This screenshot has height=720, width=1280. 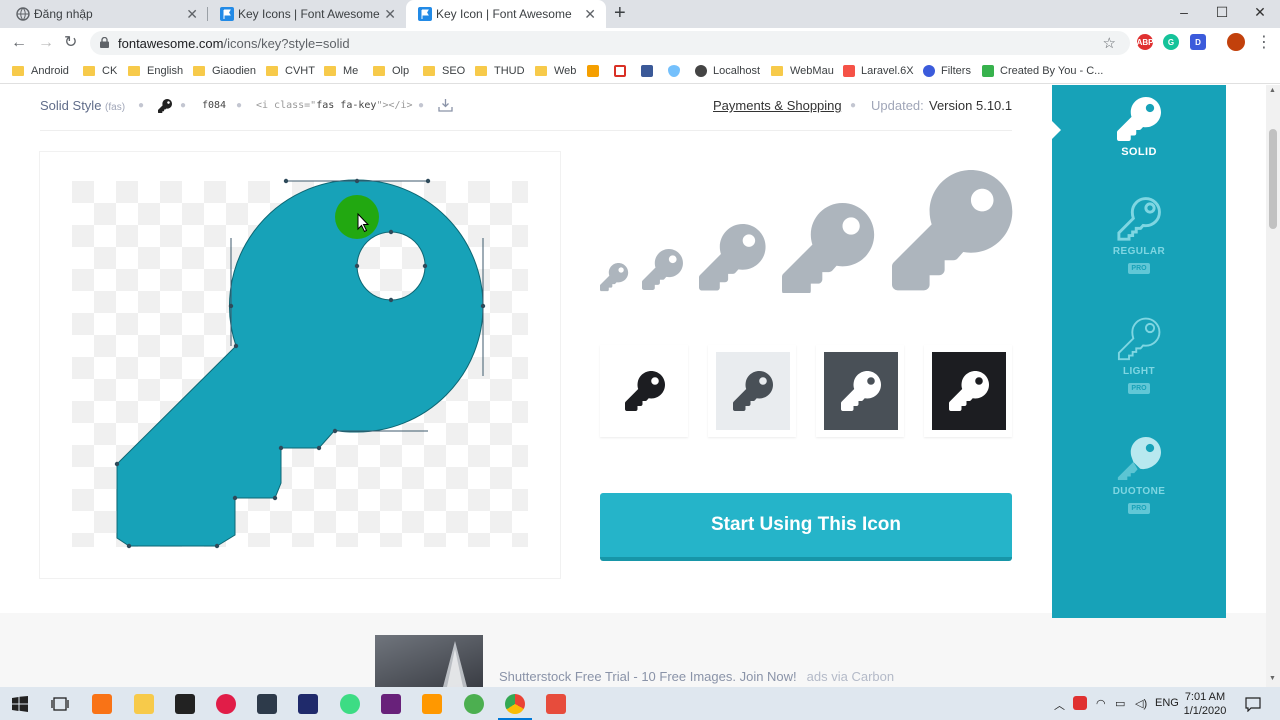 I want to click on scroll-down-icon: ▼, so click(x=1272, y=678).